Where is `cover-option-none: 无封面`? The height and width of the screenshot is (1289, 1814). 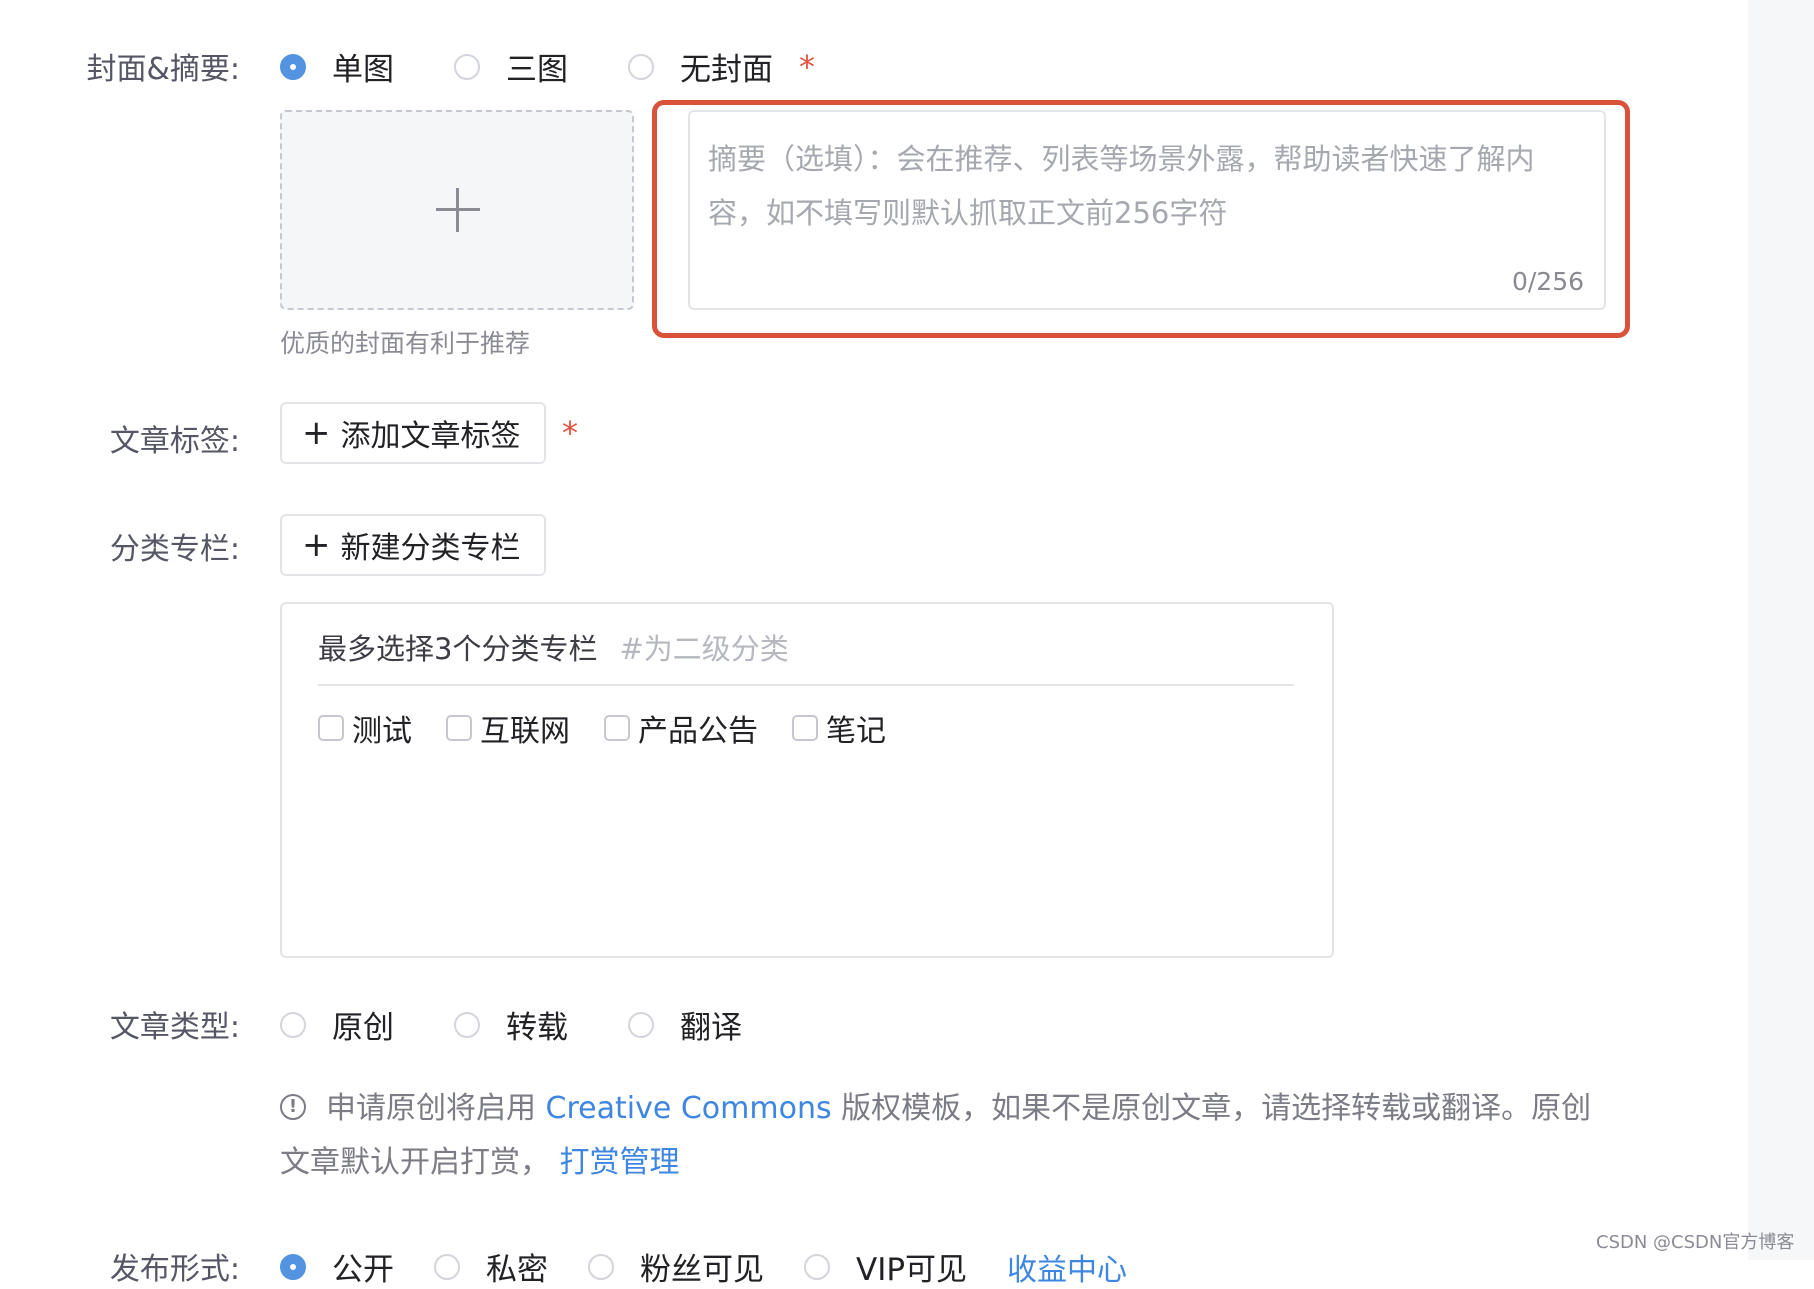
cover-option-none: 无封面 is located at coordinates (700, 66).